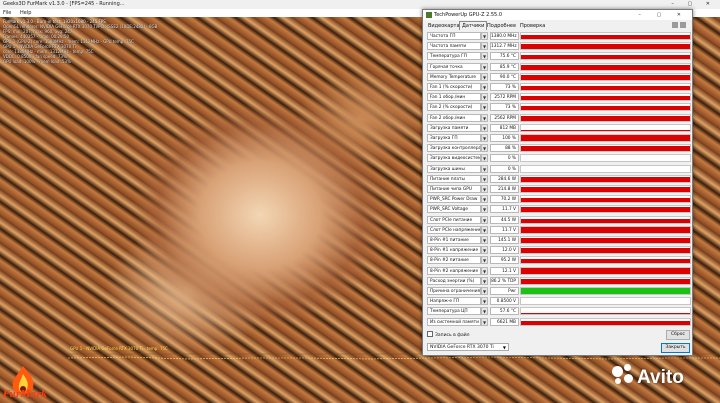 This screenshot has width=720, height=403. What do you see at coordinates (559, 280) in the screenshot?
I see `sensor-row: Расход энергии (%) ▼ 86.2 % TDP` at bounding box center [559, 280].